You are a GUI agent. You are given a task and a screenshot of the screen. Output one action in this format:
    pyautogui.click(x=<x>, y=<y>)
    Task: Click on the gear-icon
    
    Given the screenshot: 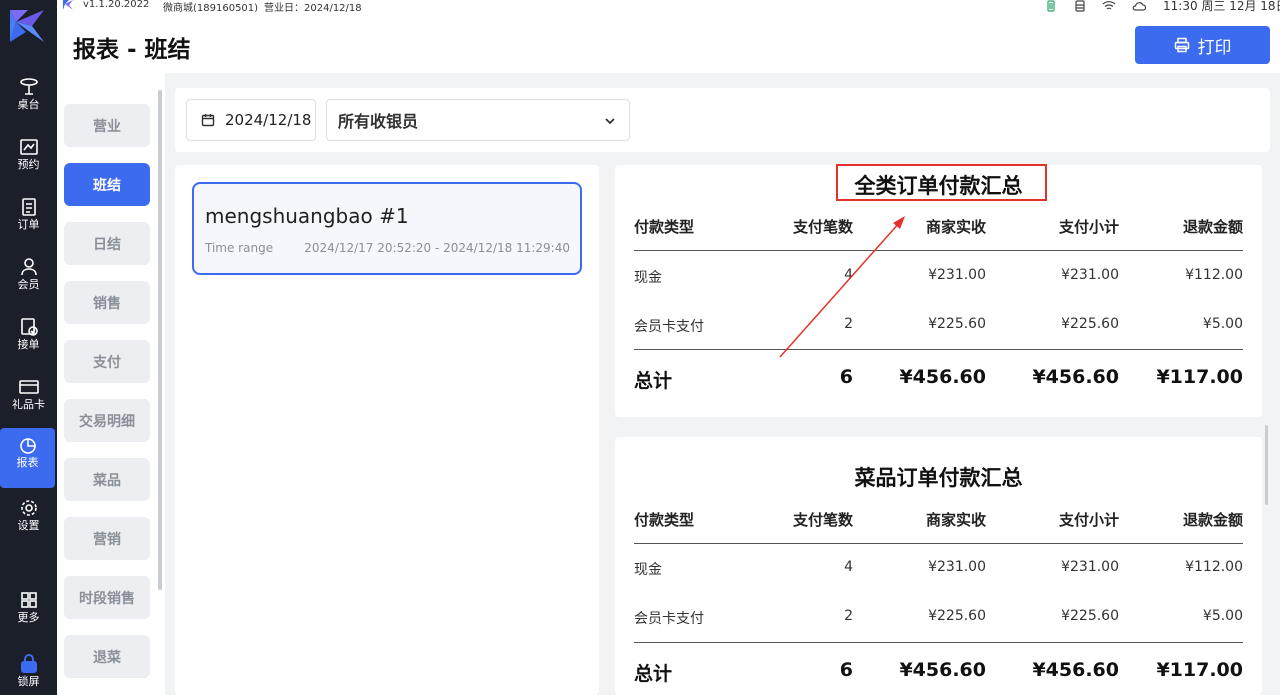 What is the action you would take?
    pyautogui.click(x=28, y=508)
    